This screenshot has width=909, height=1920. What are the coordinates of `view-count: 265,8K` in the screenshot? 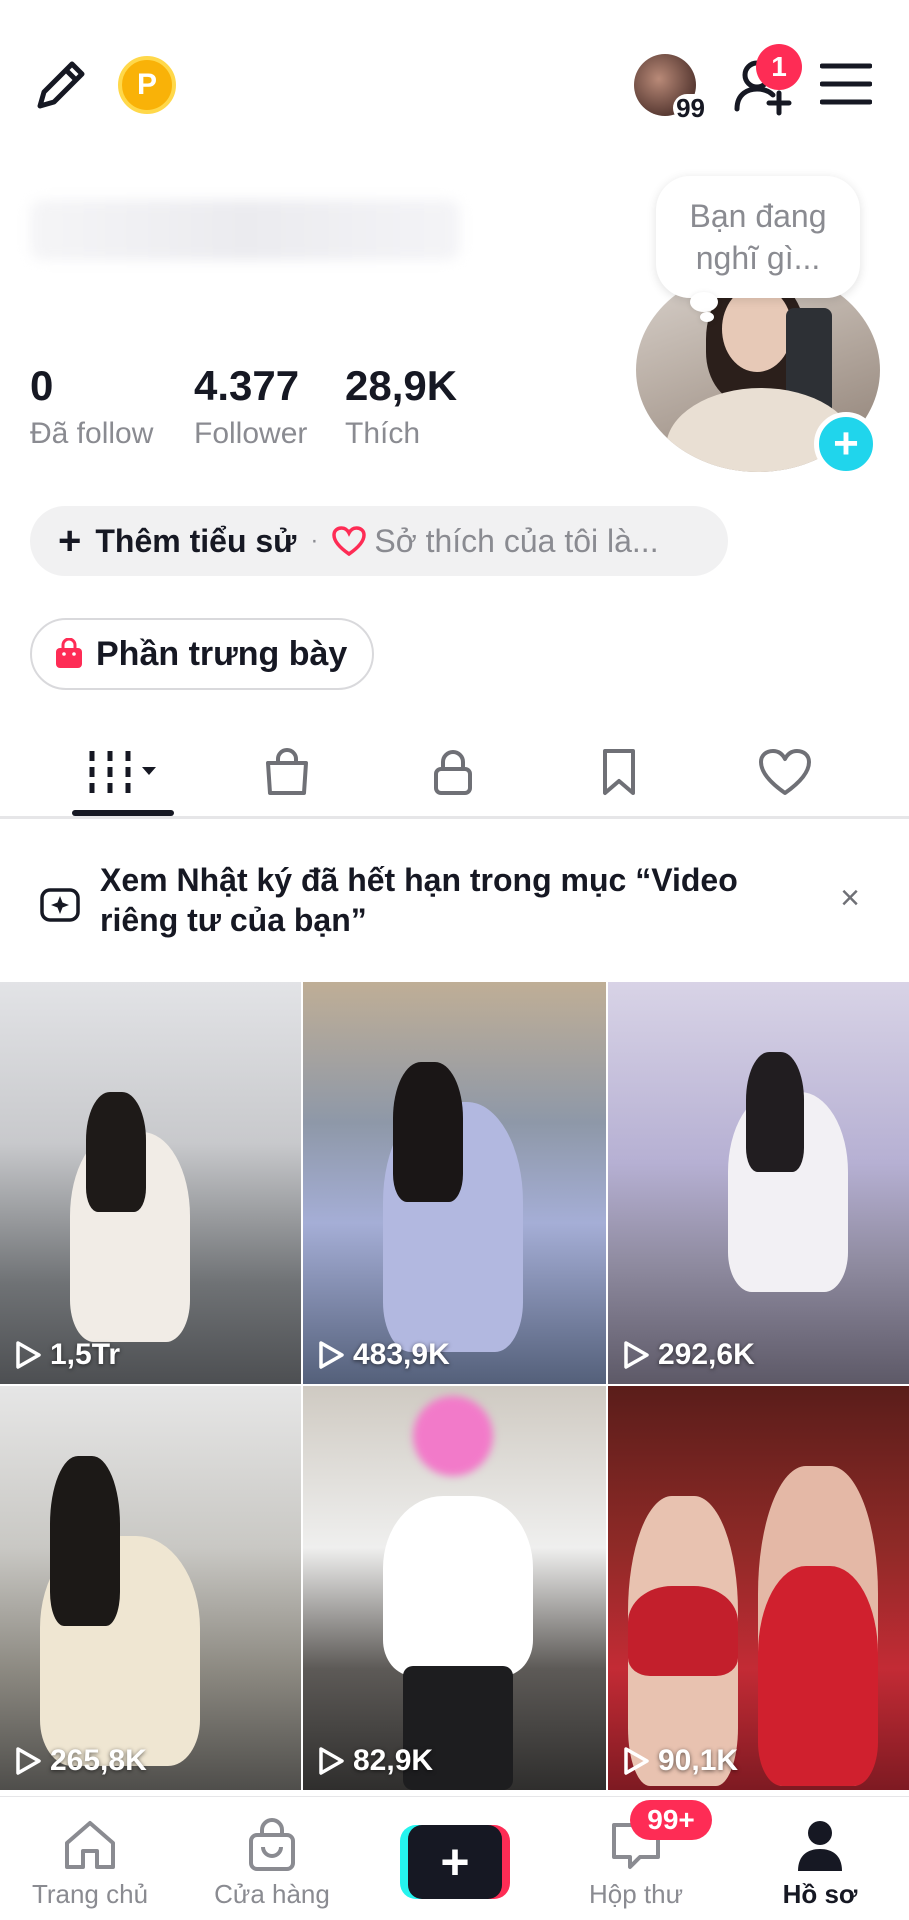 It's located at (80, 1761).